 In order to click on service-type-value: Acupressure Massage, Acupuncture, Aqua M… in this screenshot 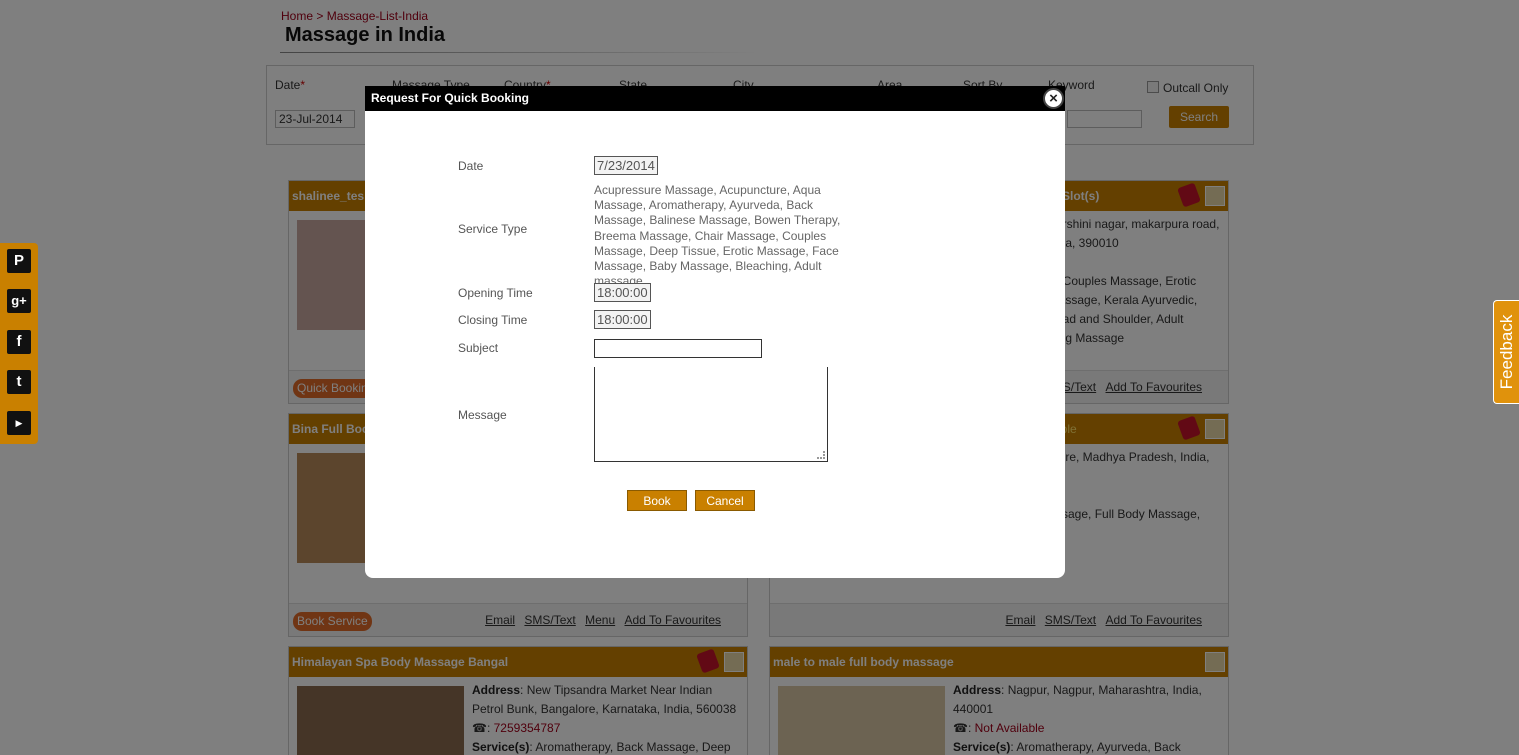, I will do `click(717, 236)`.